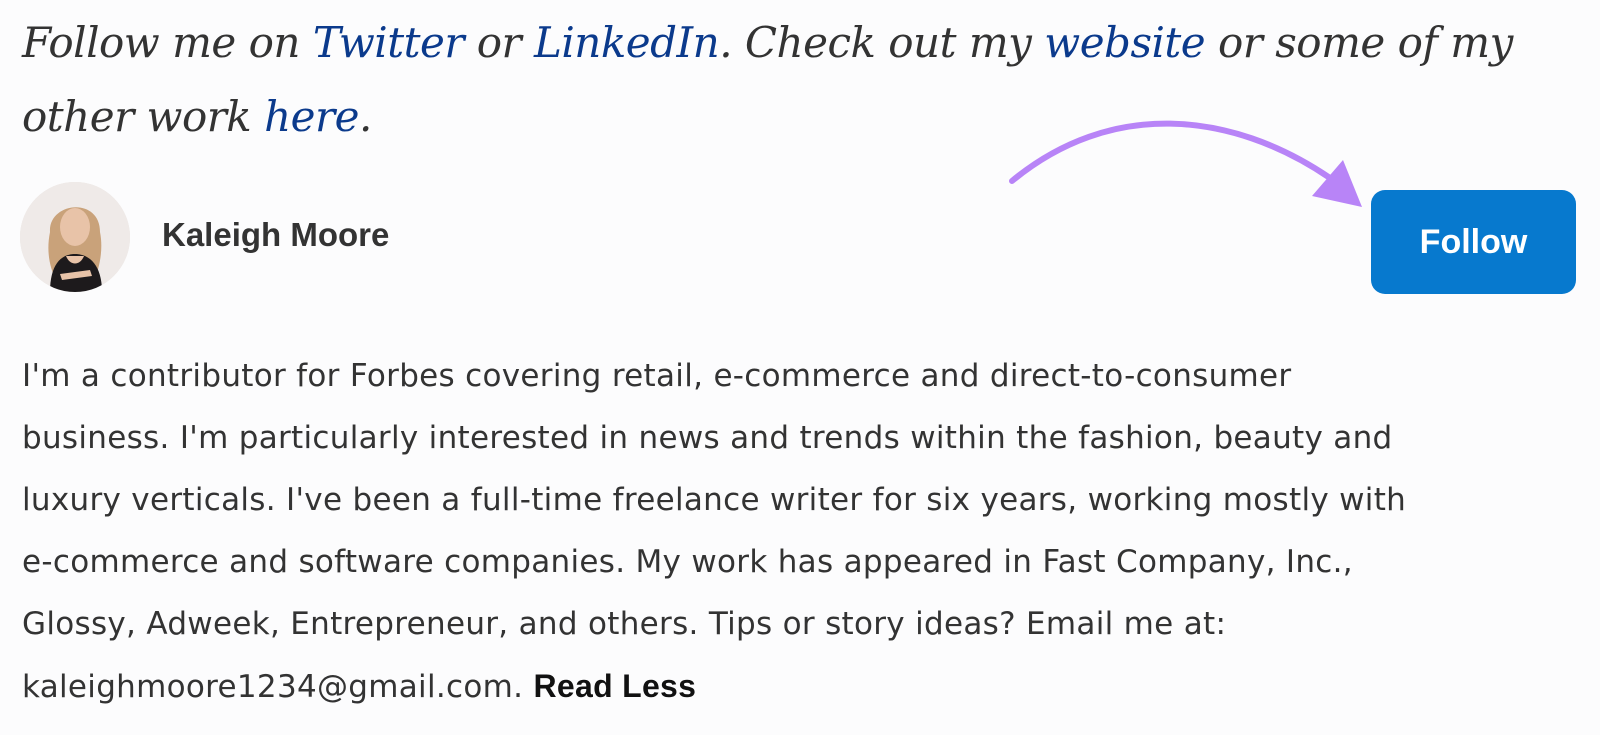 The image size is (1600, 735). Describe the element at coordinates (1124, 42) in the screenshot. I see `website-link: website` at that location.